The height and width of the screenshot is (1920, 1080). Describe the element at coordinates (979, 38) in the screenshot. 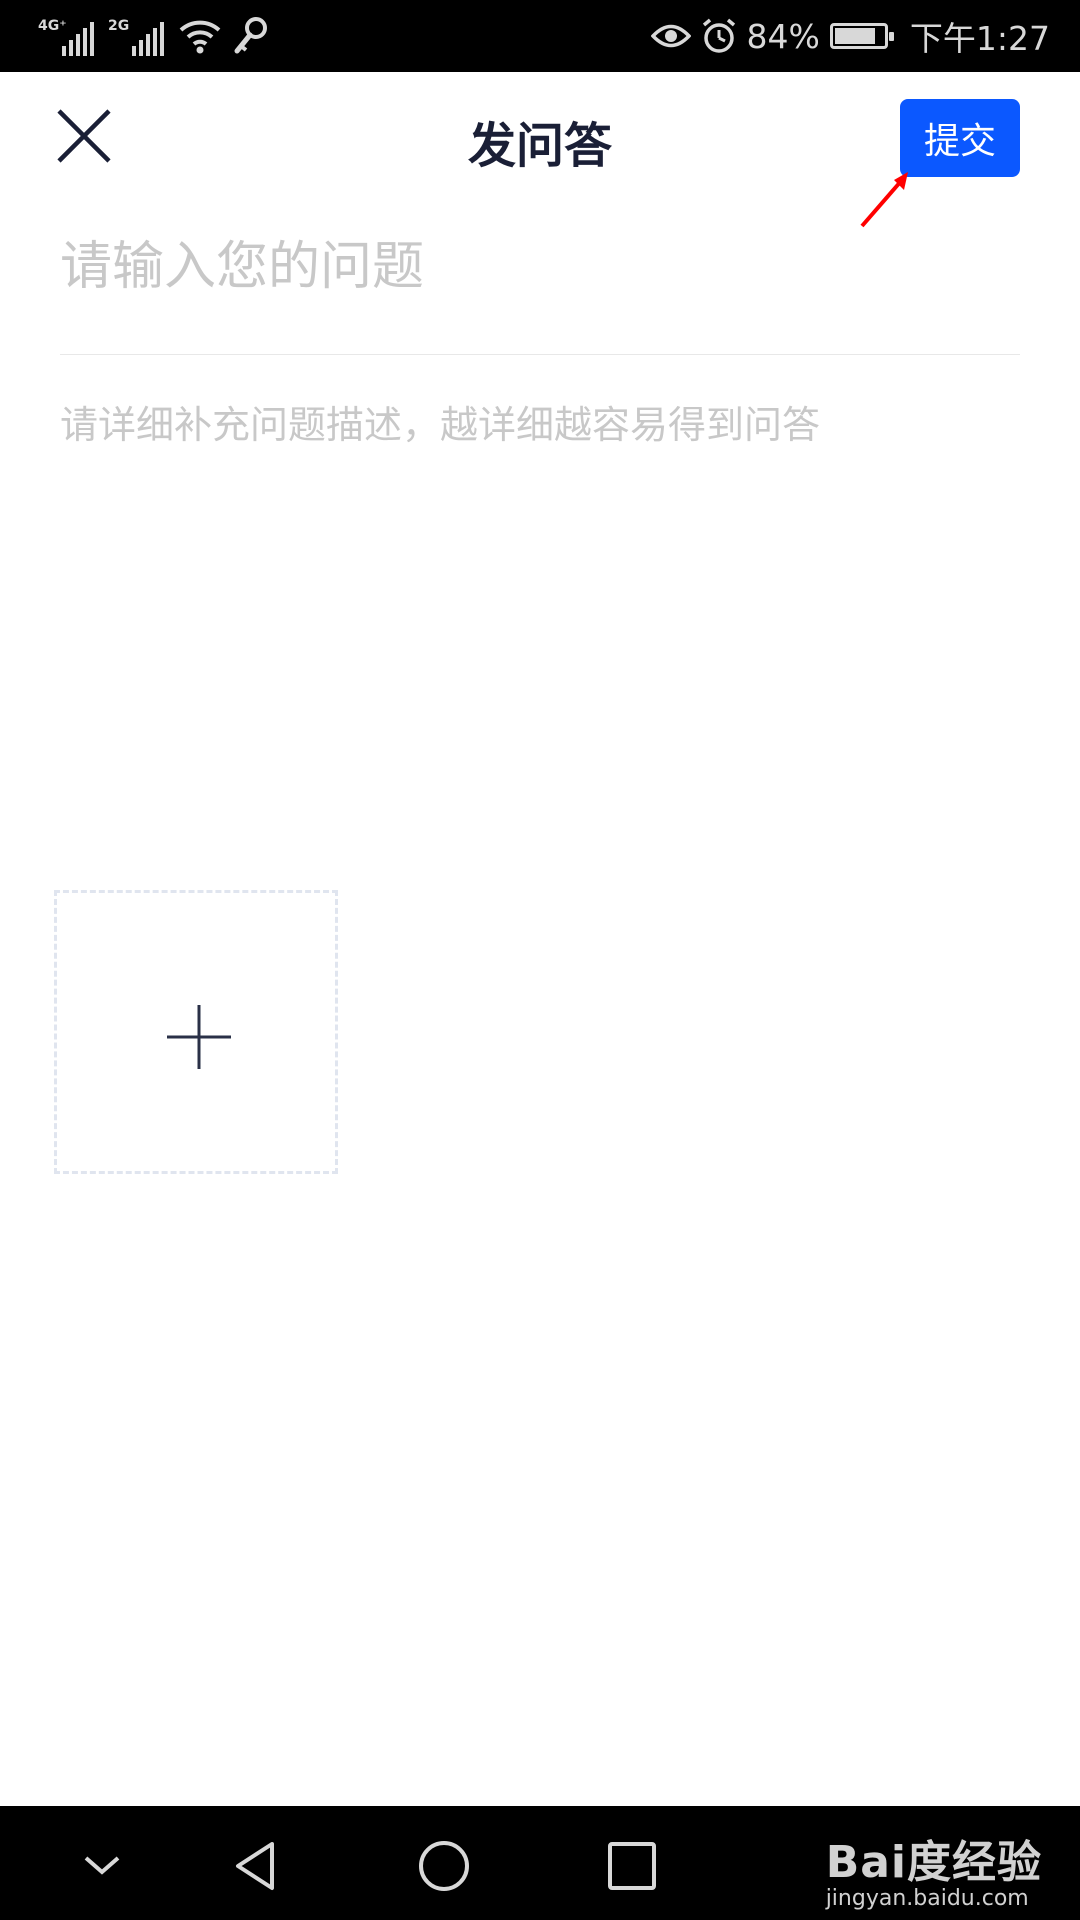

I see `clock: 下午1:27` at that location.